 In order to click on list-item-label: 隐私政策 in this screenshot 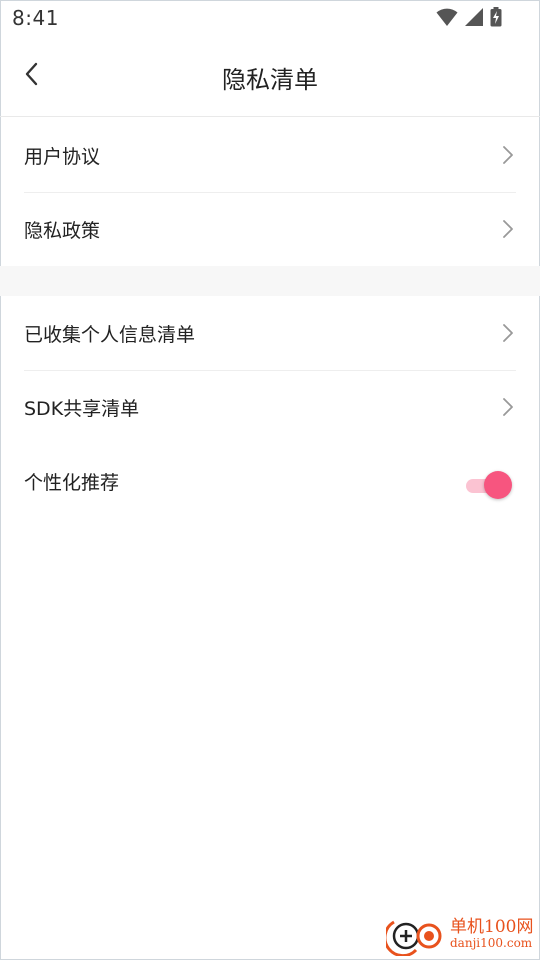, I will do `click(62, 231)`.